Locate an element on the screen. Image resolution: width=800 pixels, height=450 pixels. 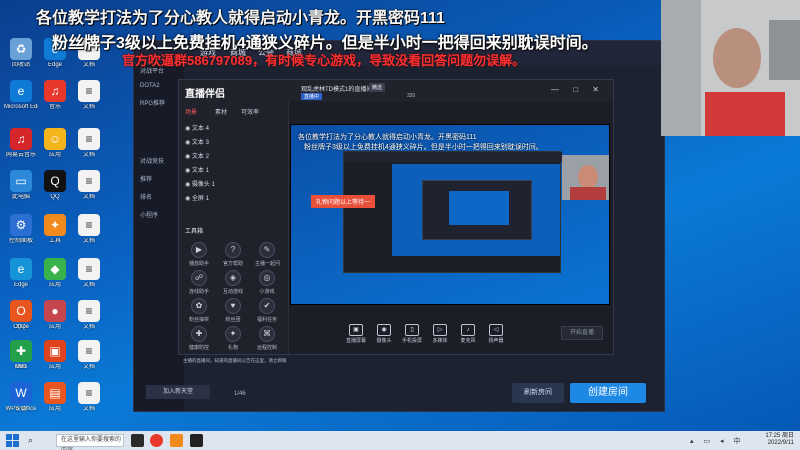
fans-icon: ♥ is located at coordinates (233, 306).